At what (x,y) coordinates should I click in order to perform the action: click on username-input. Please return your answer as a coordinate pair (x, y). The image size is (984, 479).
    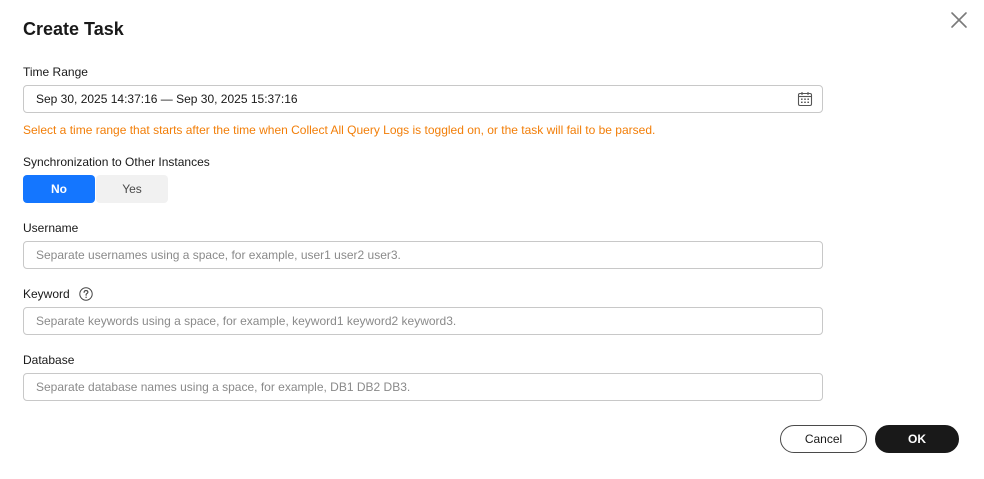
    Looking at the image, I should click on (423, 255).